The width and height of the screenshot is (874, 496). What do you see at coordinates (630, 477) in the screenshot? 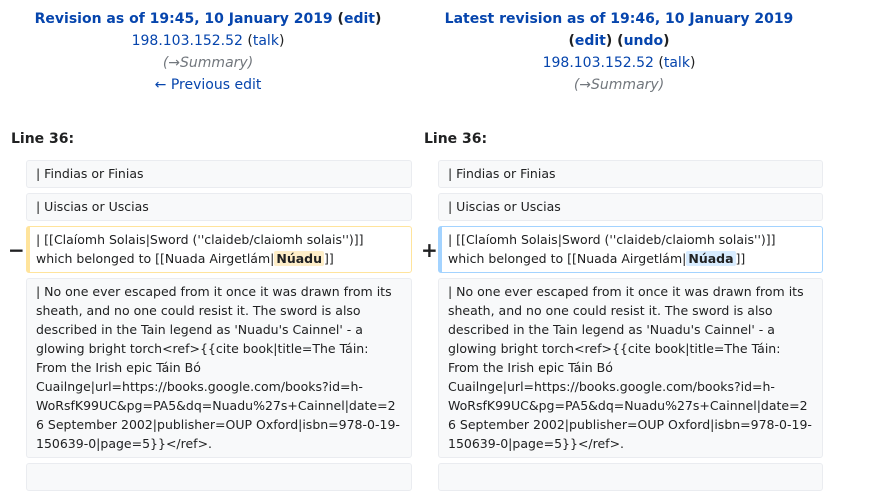
I see `new-empty-context-line` at bounding box center [630, 477].